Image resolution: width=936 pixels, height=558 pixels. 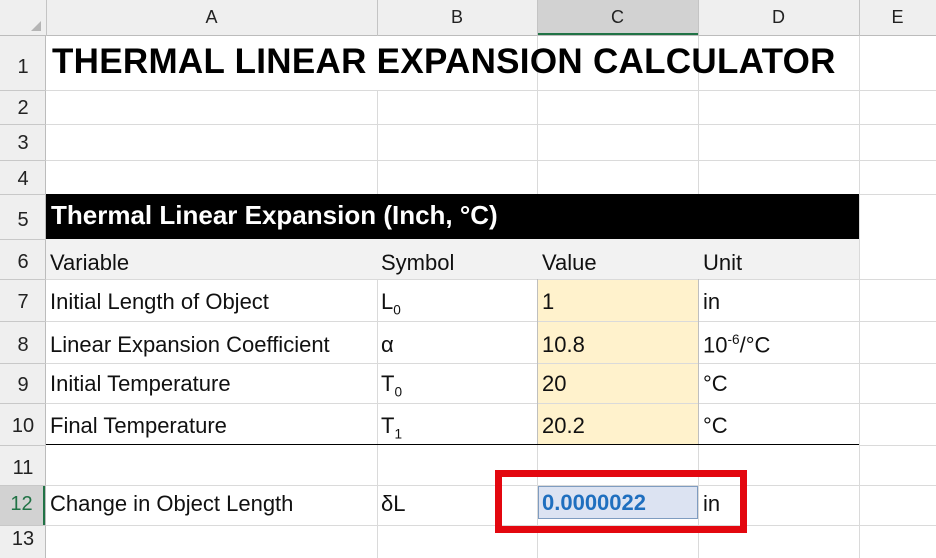 I want to click on row-header-7: 7, so click(x=23, y=300).